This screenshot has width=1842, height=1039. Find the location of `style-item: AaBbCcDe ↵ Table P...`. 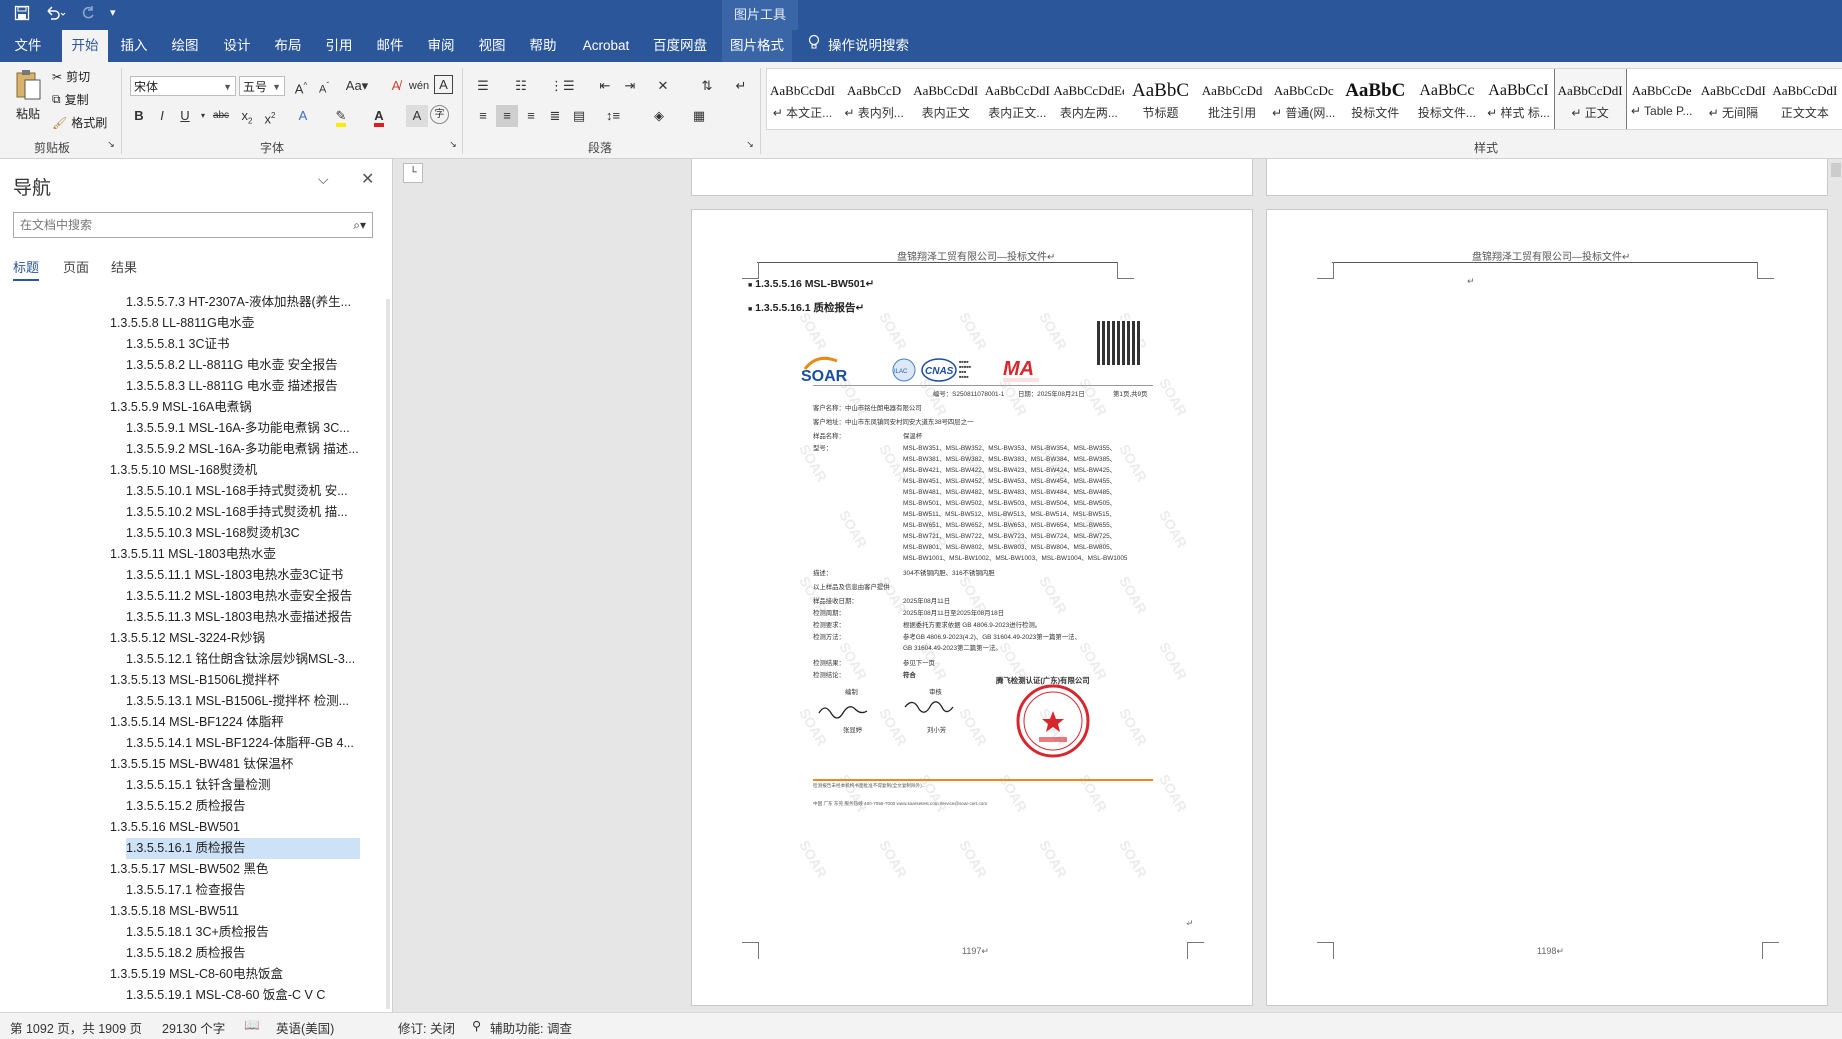

style-item: AaBbCcDe ↵ Table P... is located at coordinates (1661, 99).